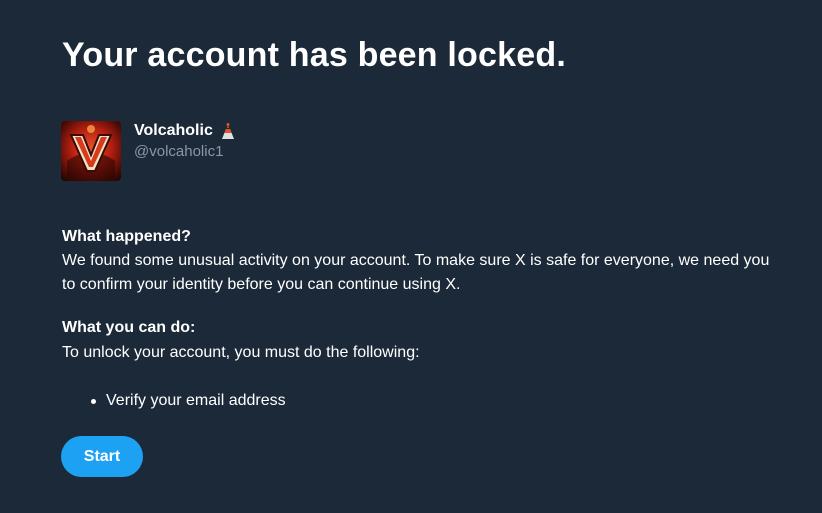  Describe the element at coordinates (126, 236) in the screenshot. I see `what-happened-heading: What happened?` at that location.